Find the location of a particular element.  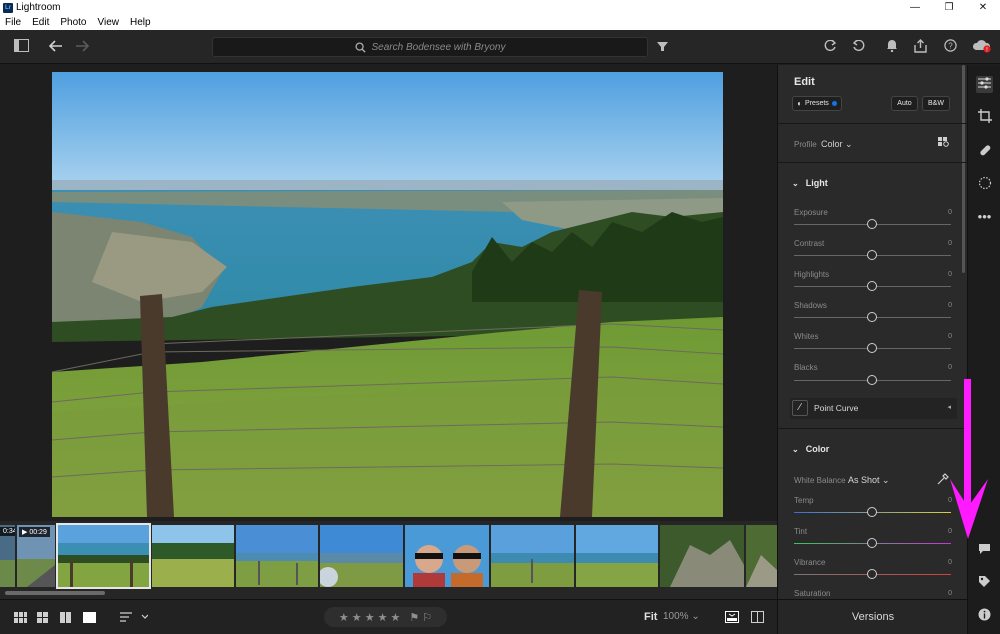

tint-slider is located at coordinates (872, 543).